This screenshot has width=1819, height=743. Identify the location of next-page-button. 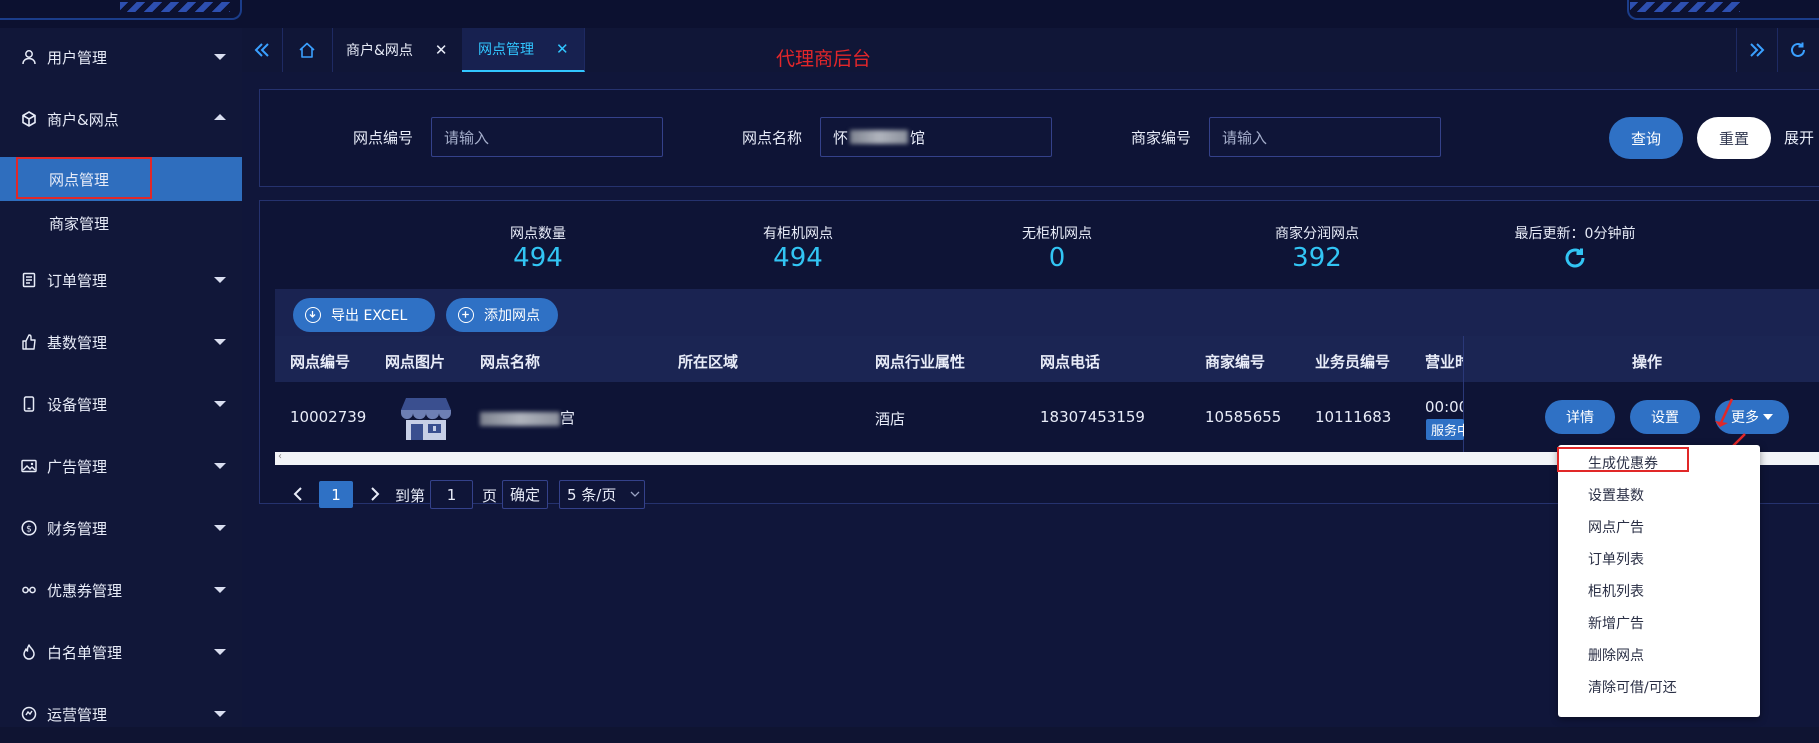
(375, 494).